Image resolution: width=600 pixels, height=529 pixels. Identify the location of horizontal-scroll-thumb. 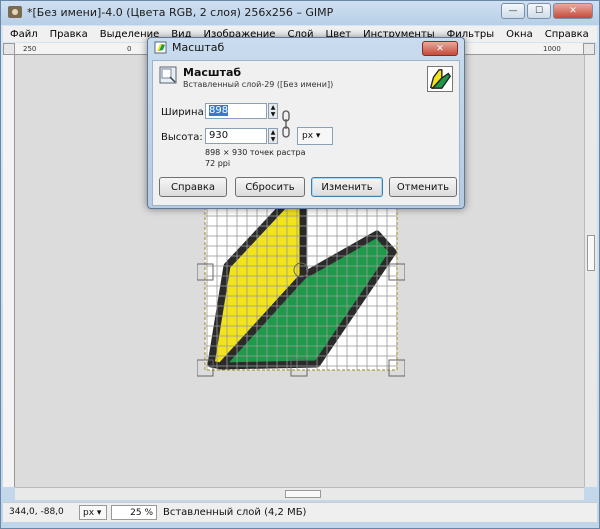
(303, 494).